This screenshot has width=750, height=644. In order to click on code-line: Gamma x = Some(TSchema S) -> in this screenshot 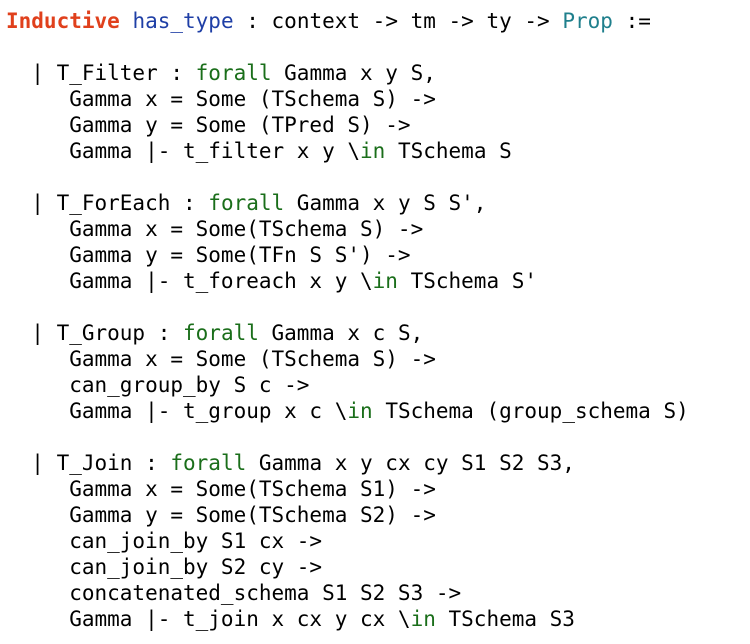, I will do `click(347, 229)`.